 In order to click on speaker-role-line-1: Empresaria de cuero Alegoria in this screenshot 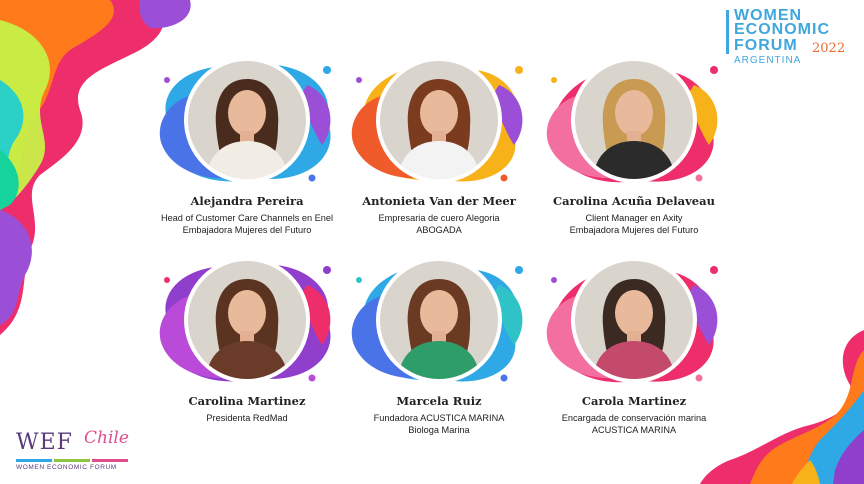, I will do `click(439, 218)`.